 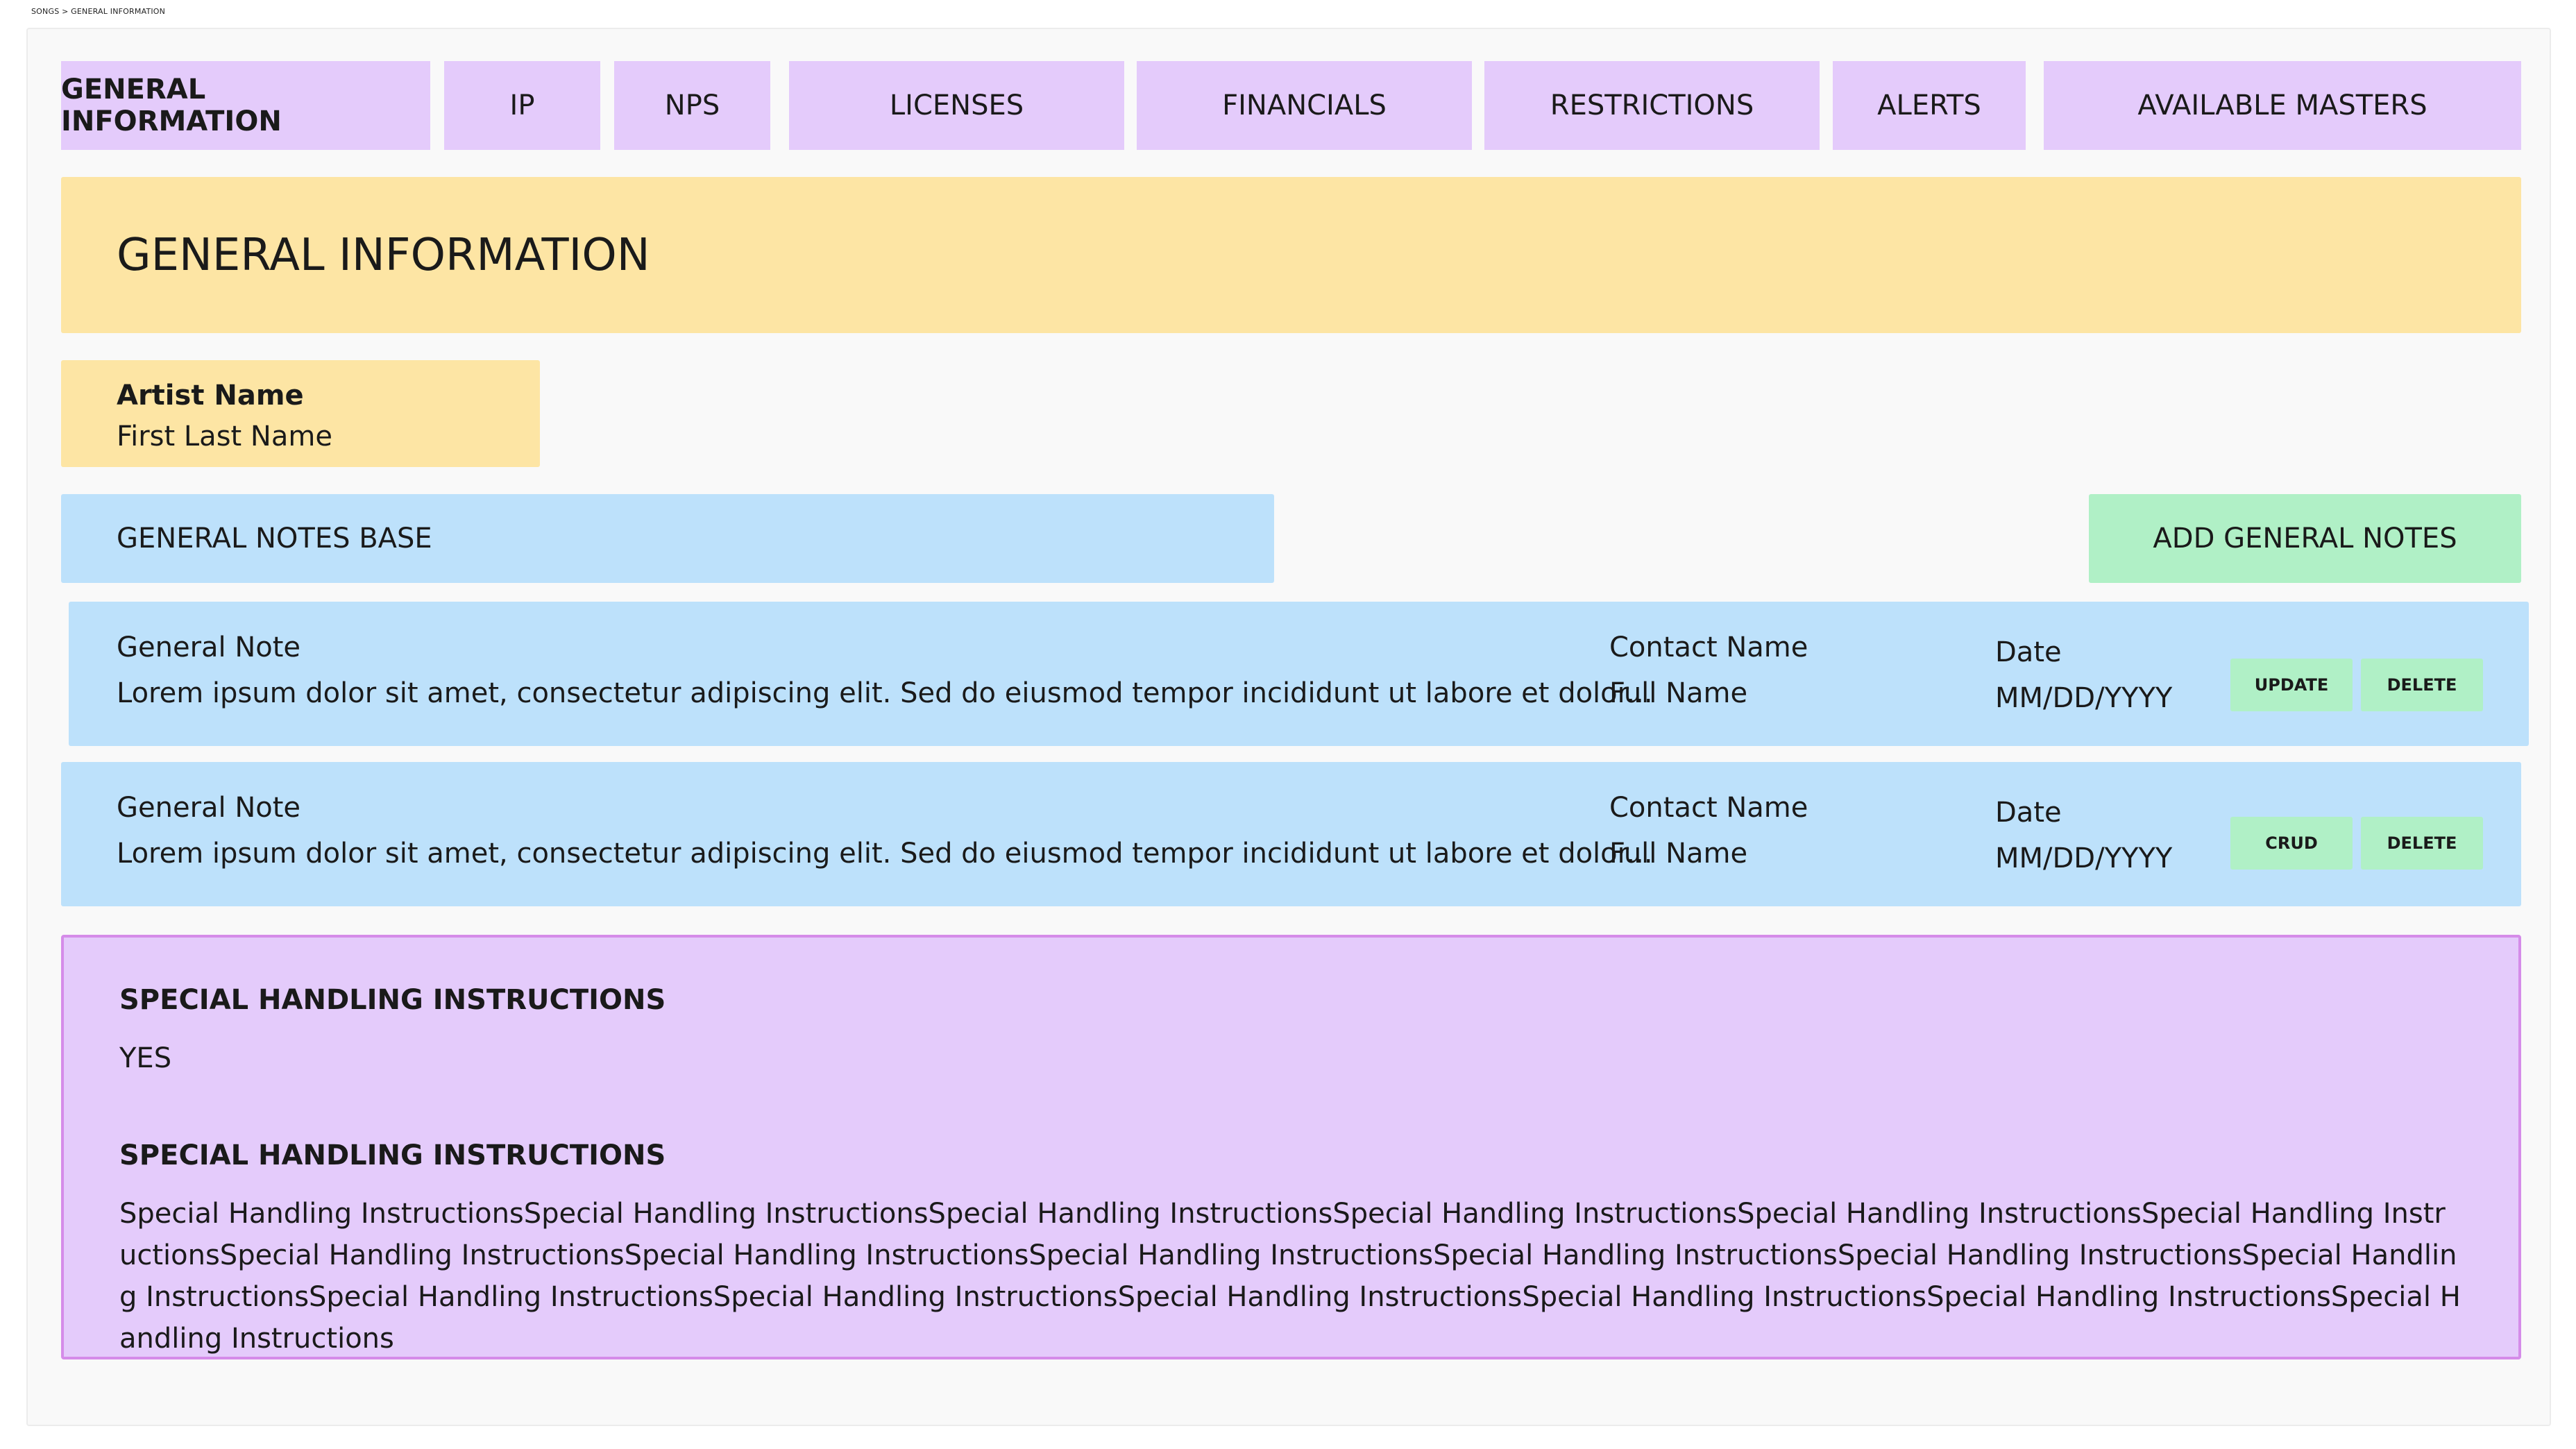 What do you see at coordinates (392, 1000) in the screenshot?
I see `special-handling-heading: SPECIAL HANDLING INSTRUCTIONS` at bounding box center [392, 1000].